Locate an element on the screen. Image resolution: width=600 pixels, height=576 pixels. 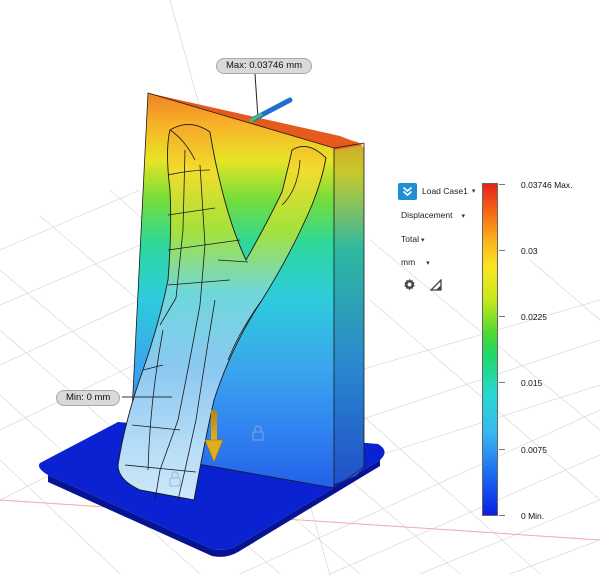
triangle-adjust-icon is located at coordinates (435, 284).